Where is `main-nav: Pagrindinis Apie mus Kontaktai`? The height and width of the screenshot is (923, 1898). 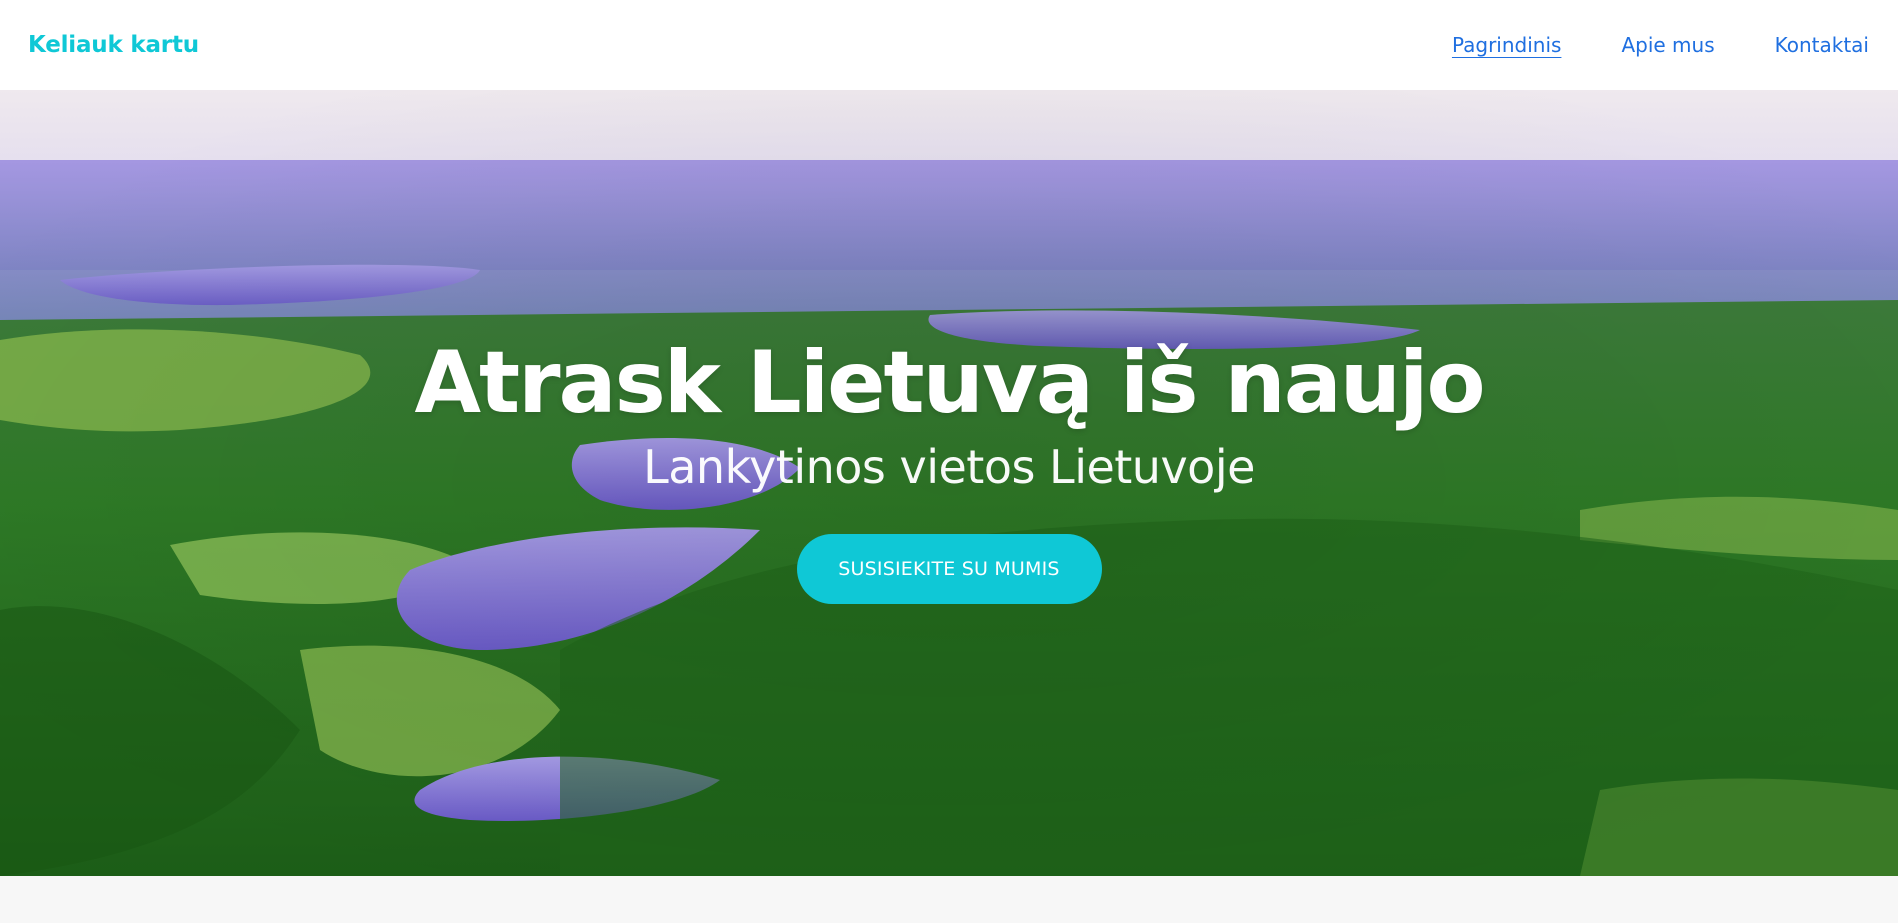
main-nav: Pagrindinis Apie mus Kontaktai is located at coordinates (1660, 45).